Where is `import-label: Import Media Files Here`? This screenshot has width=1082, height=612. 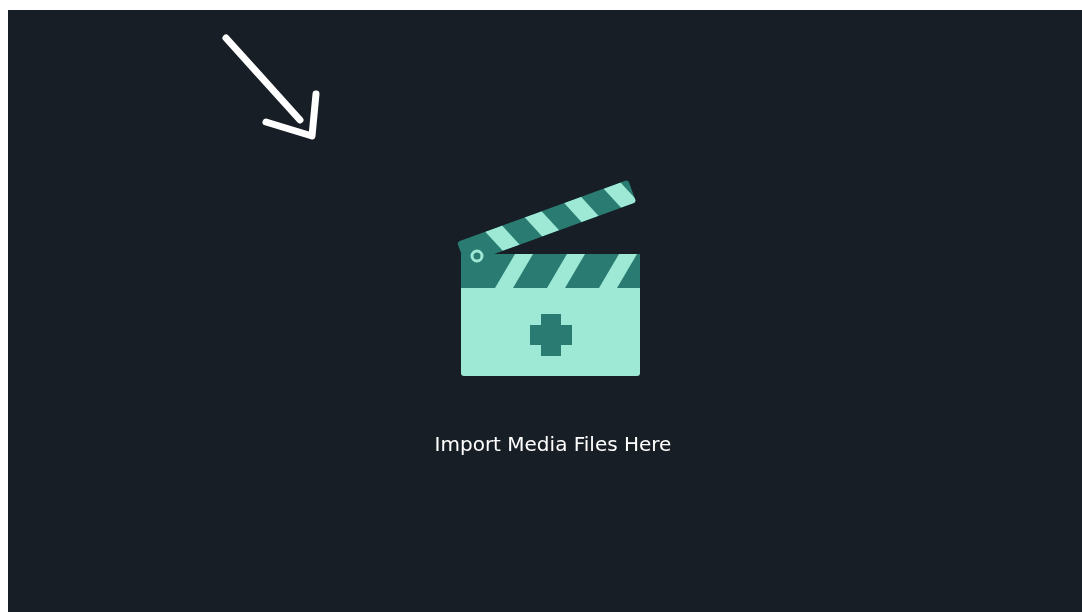 import-label: Import Media Files Here is located at coordinates (553, 444).